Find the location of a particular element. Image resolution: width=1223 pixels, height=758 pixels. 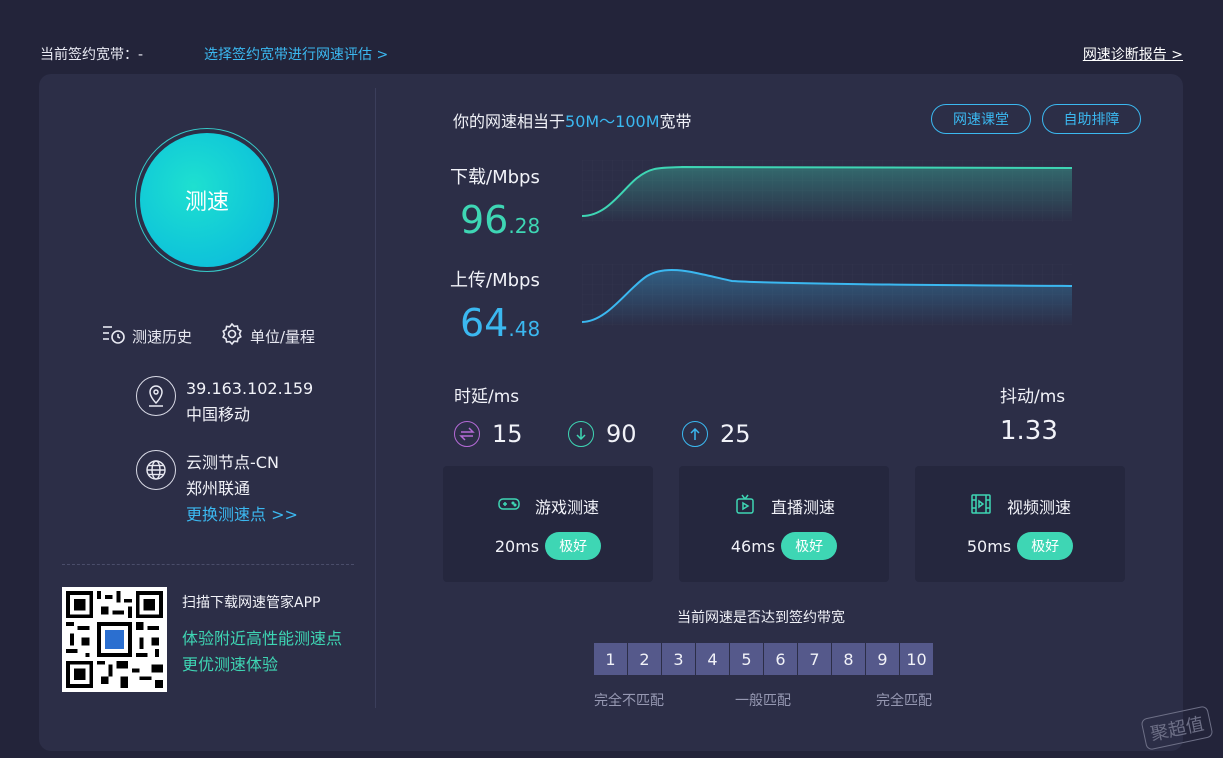

scan-benefit-line: 体验附近高性能测速点 is located at coordinates (262, 638).